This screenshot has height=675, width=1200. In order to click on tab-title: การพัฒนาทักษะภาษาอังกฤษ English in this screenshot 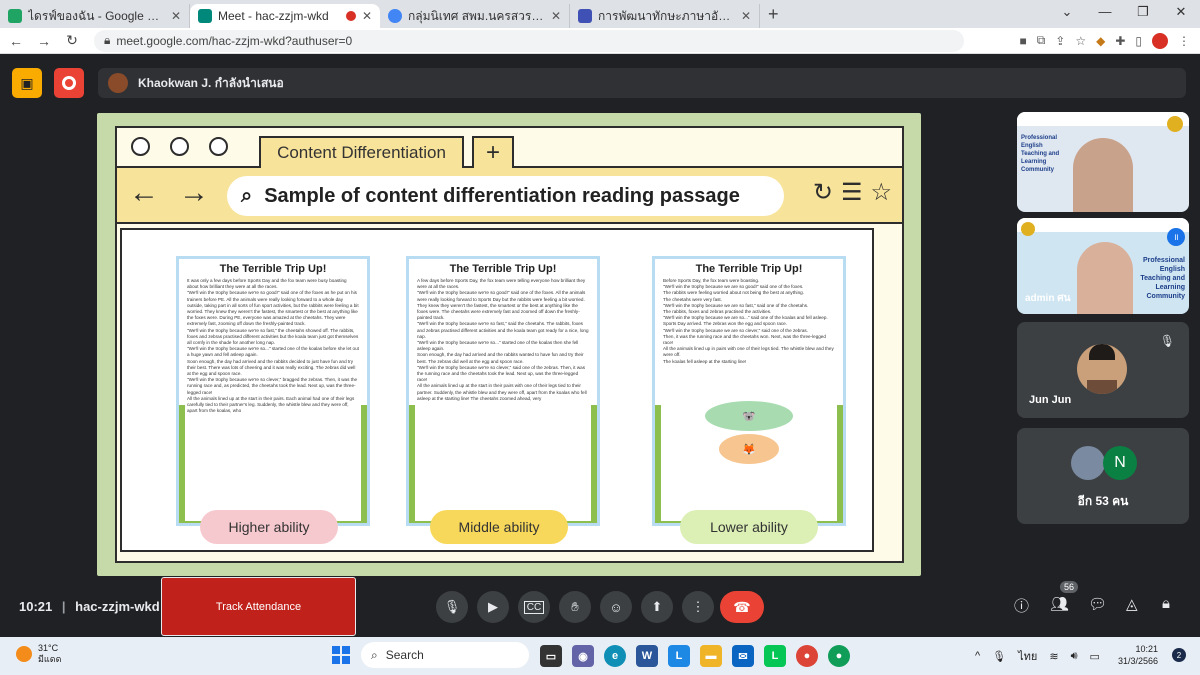, I will do `click(666, 15)`.